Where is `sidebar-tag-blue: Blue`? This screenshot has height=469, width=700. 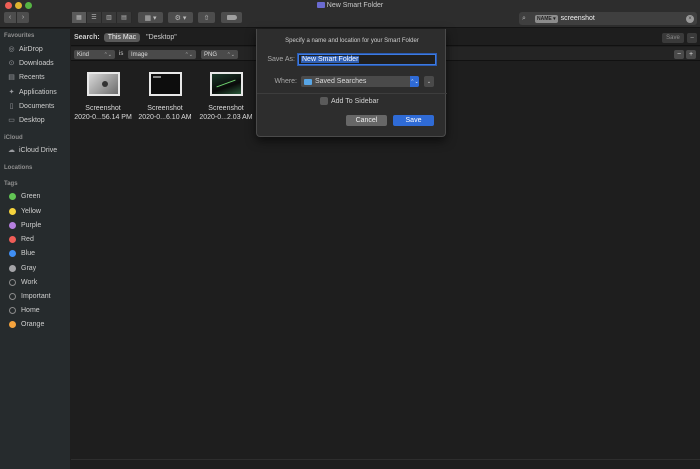 sidebar-tag-blue: Blue is located at coordinates (21, 253).